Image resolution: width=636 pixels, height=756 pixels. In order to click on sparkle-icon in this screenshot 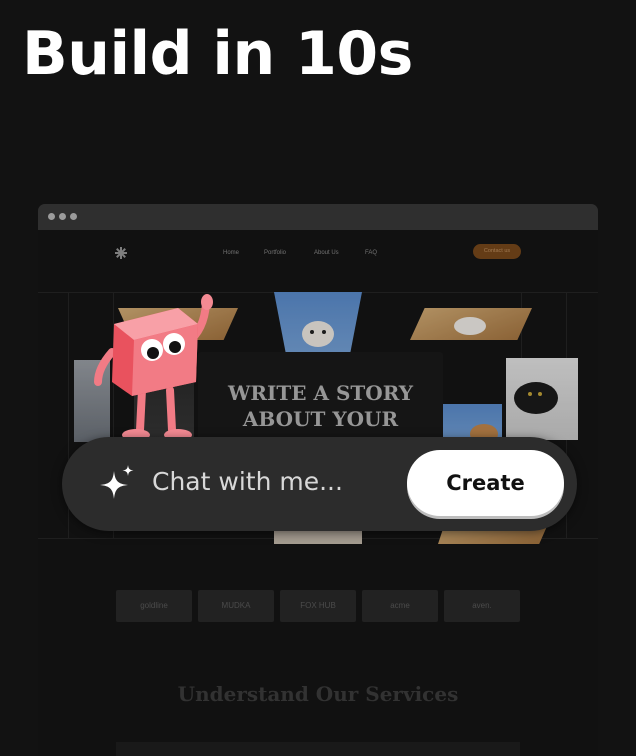, I will do `click(117, 482)`.